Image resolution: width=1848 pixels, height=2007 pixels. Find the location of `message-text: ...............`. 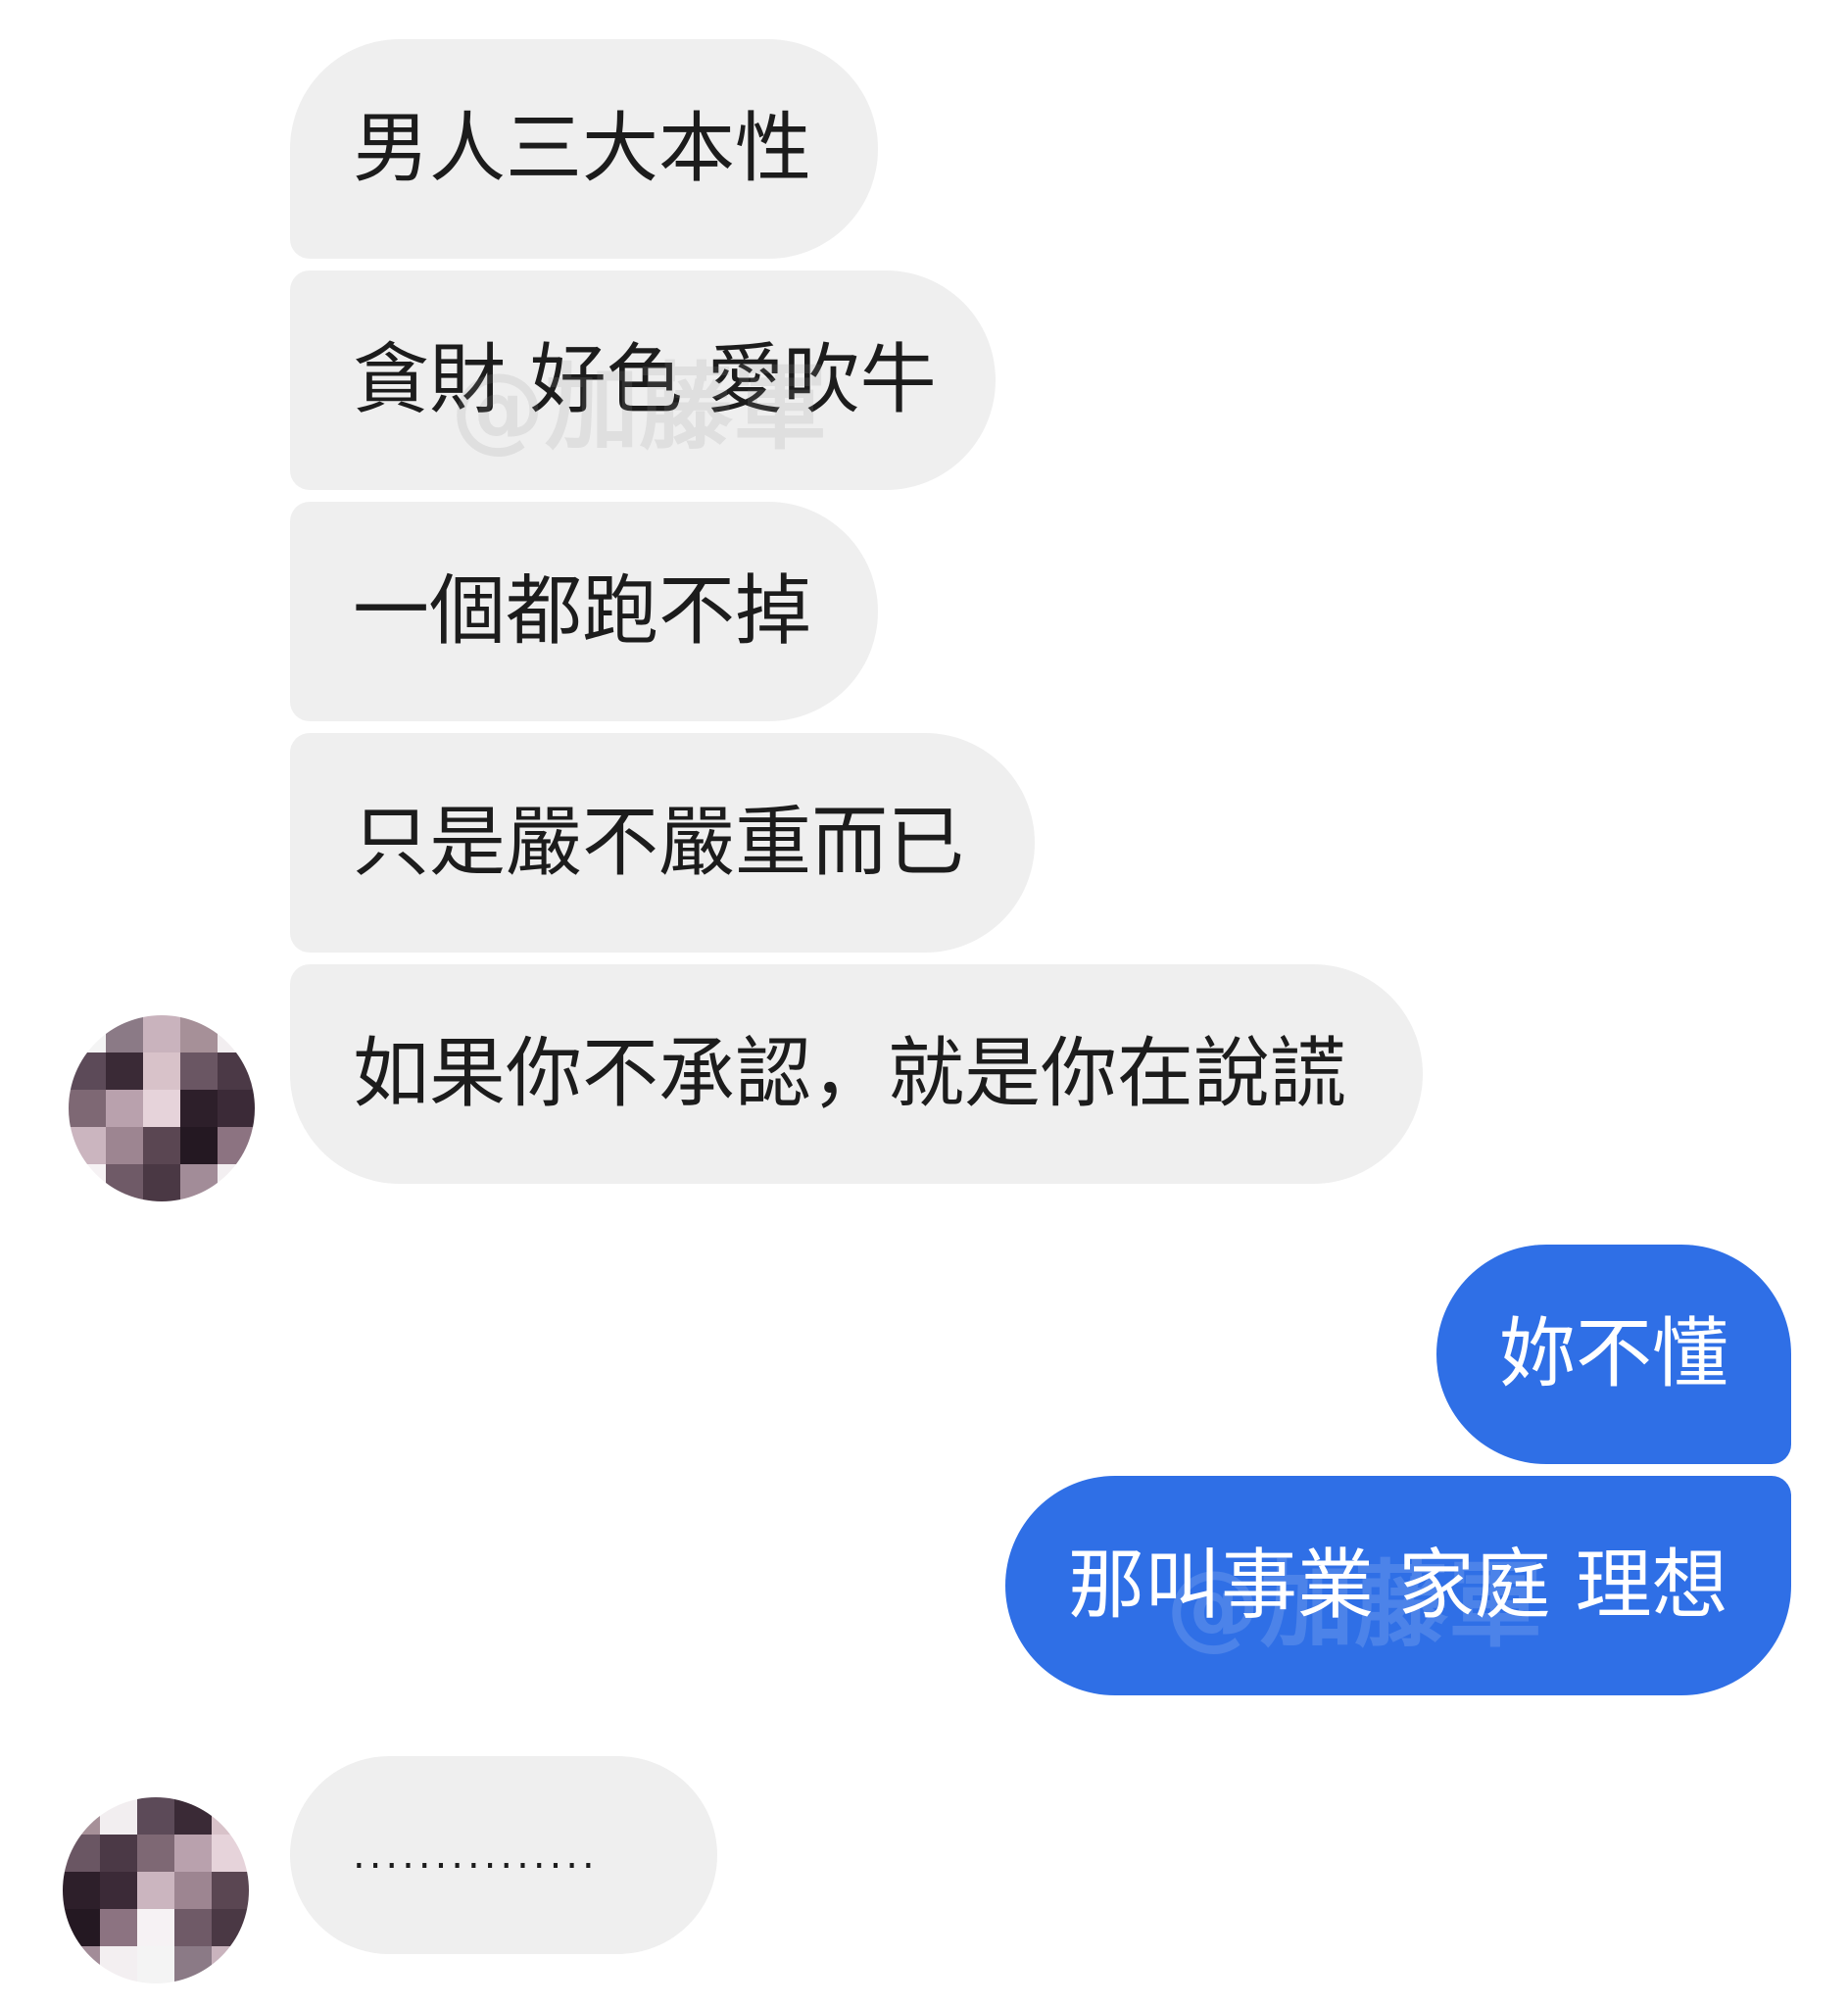

message-text: ............... is located at coordinates (476, 1855).